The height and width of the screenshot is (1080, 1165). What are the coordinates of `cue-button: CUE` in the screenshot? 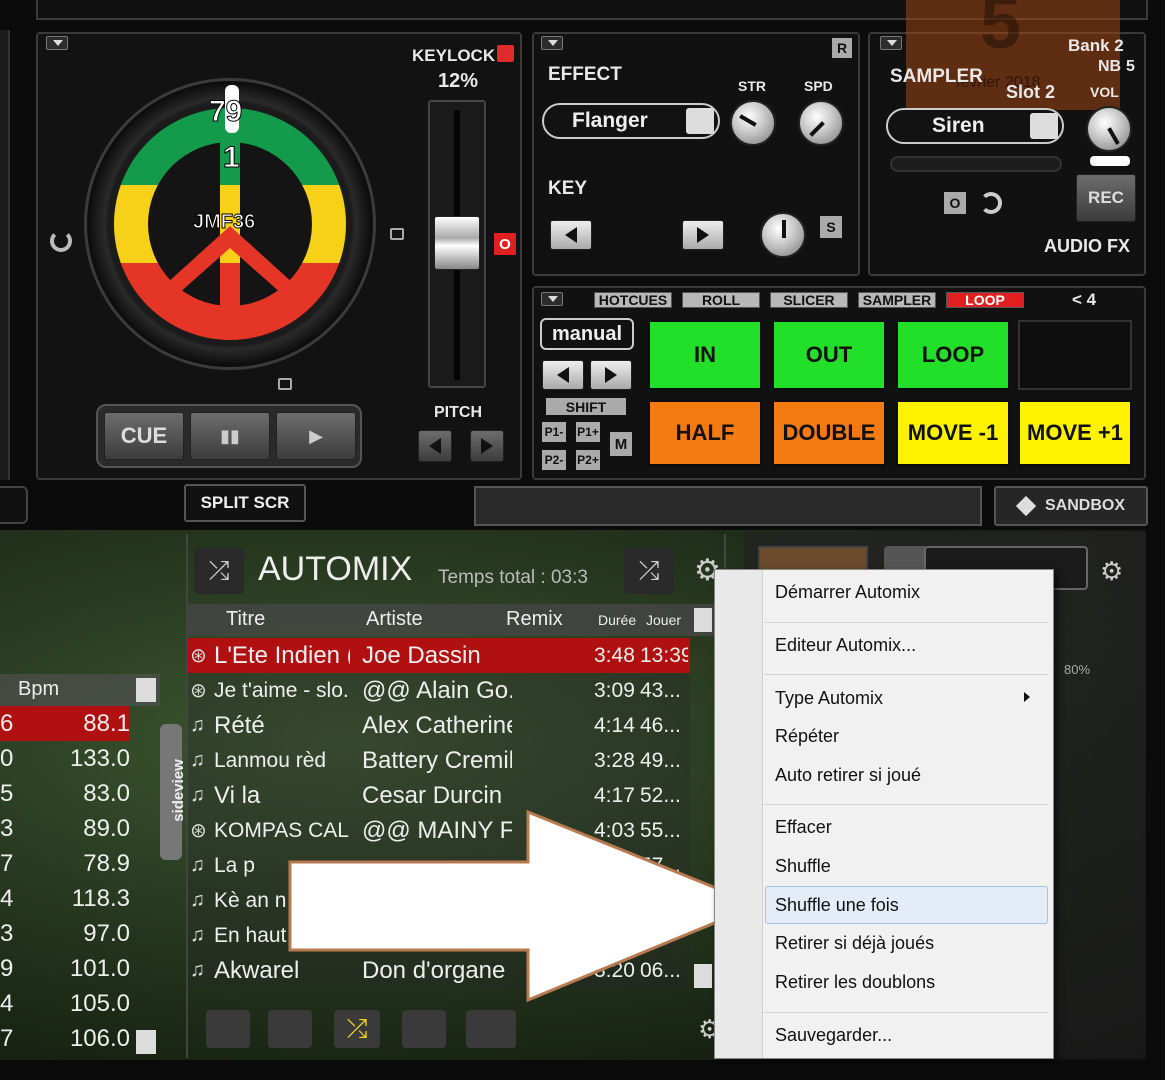 It's located at (144, 436).